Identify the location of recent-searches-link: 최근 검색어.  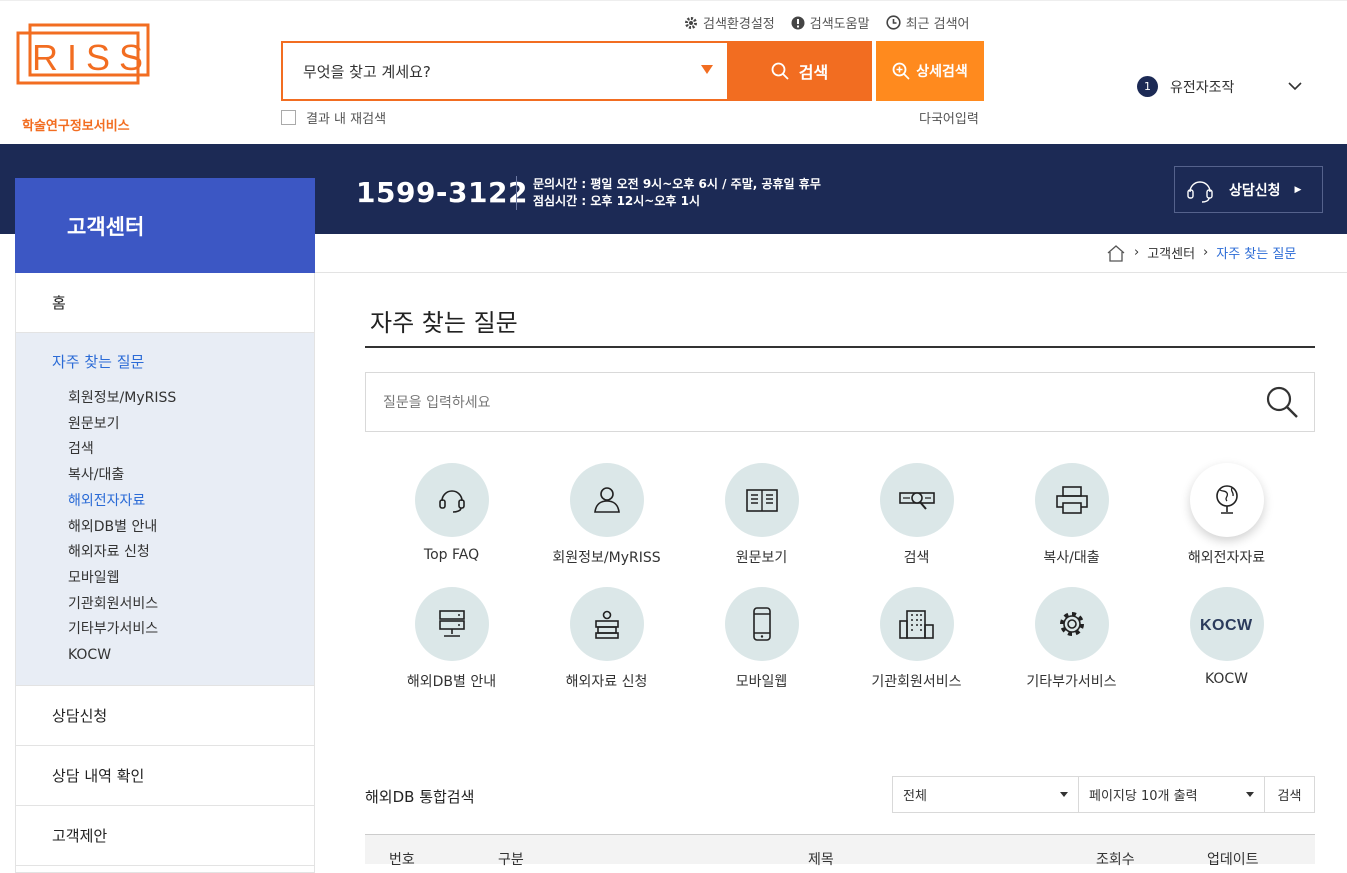
(928, 22).